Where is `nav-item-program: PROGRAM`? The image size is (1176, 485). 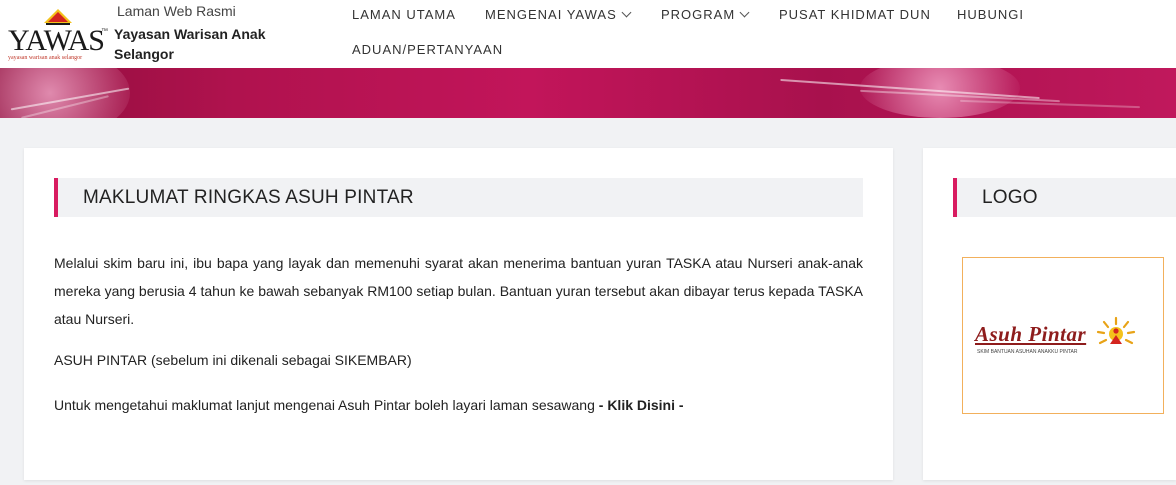 nav-item-program: PROGRAM is located at coordinates (705, 14).